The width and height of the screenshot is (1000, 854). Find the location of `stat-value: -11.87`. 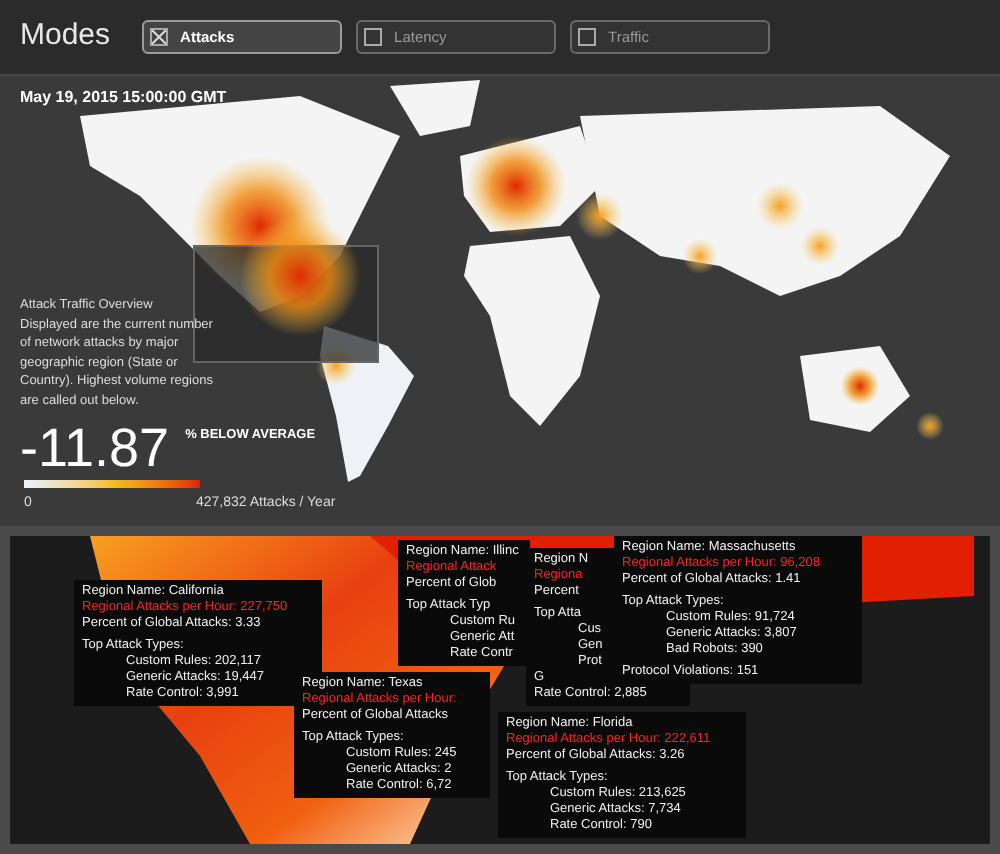

stat-value: -11.87 is located at coordinates (95, 448).